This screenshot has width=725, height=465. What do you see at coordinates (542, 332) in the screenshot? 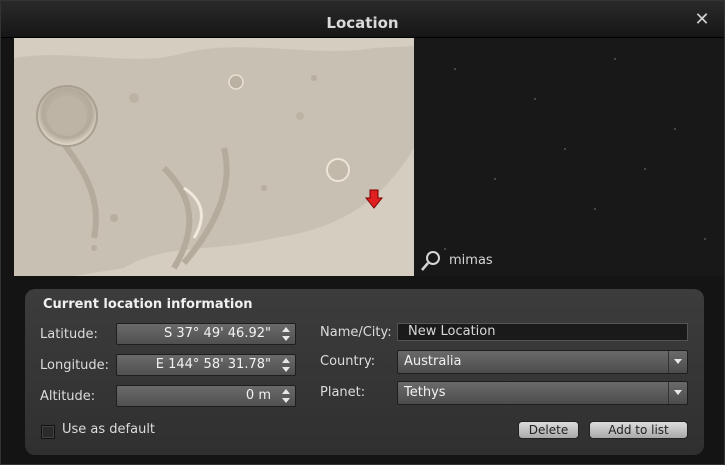
I see `name-city-input: New Location` at bounding box center [542, 332].